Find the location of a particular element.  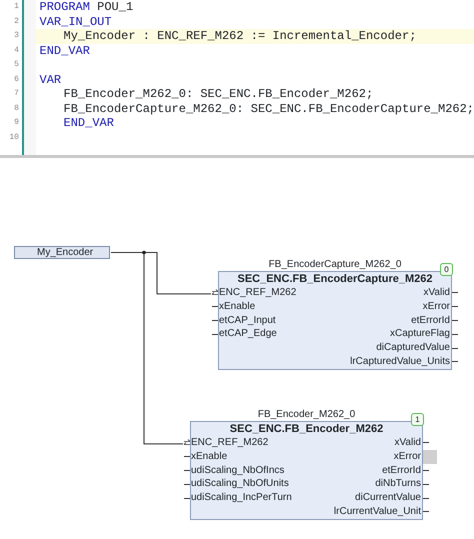

line-number: 4 is located at coordinates (16, 50).